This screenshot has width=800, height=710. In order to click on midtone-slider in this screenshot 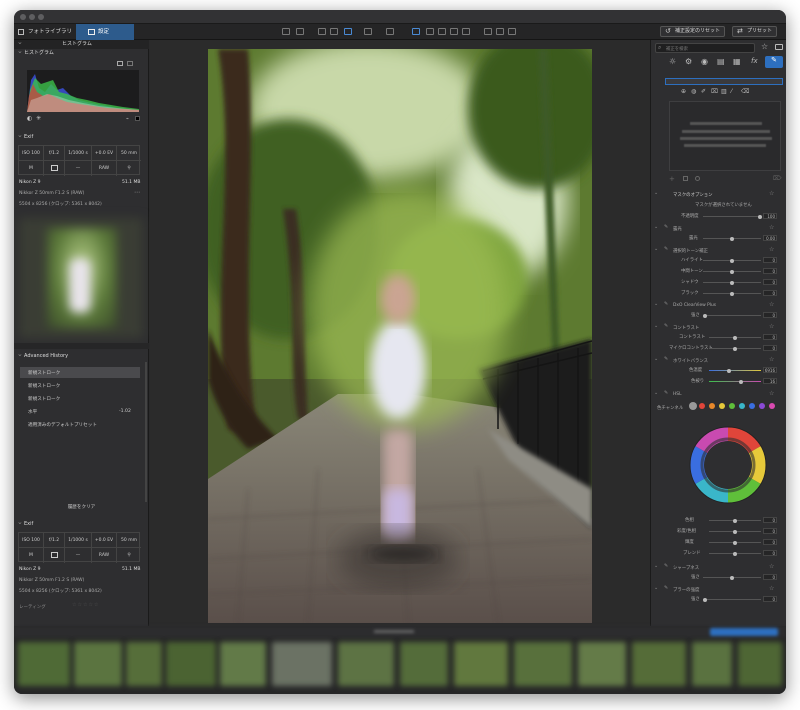, I will do `click(732, 271)`.